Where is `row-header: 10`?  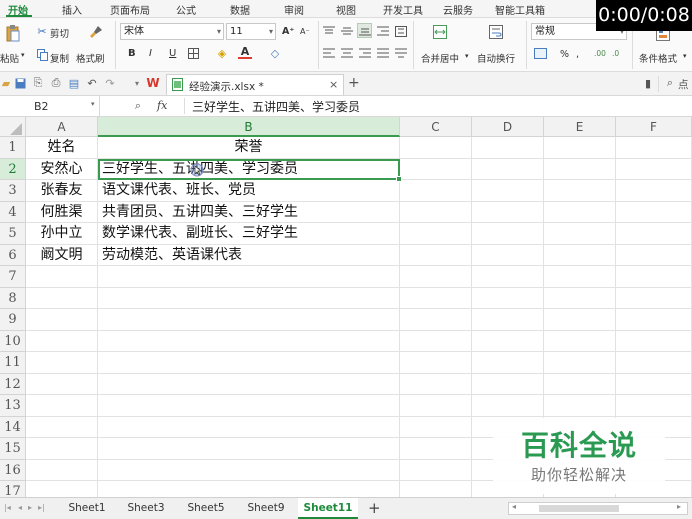 row-header: 10 is located at coordinates (13, 341).